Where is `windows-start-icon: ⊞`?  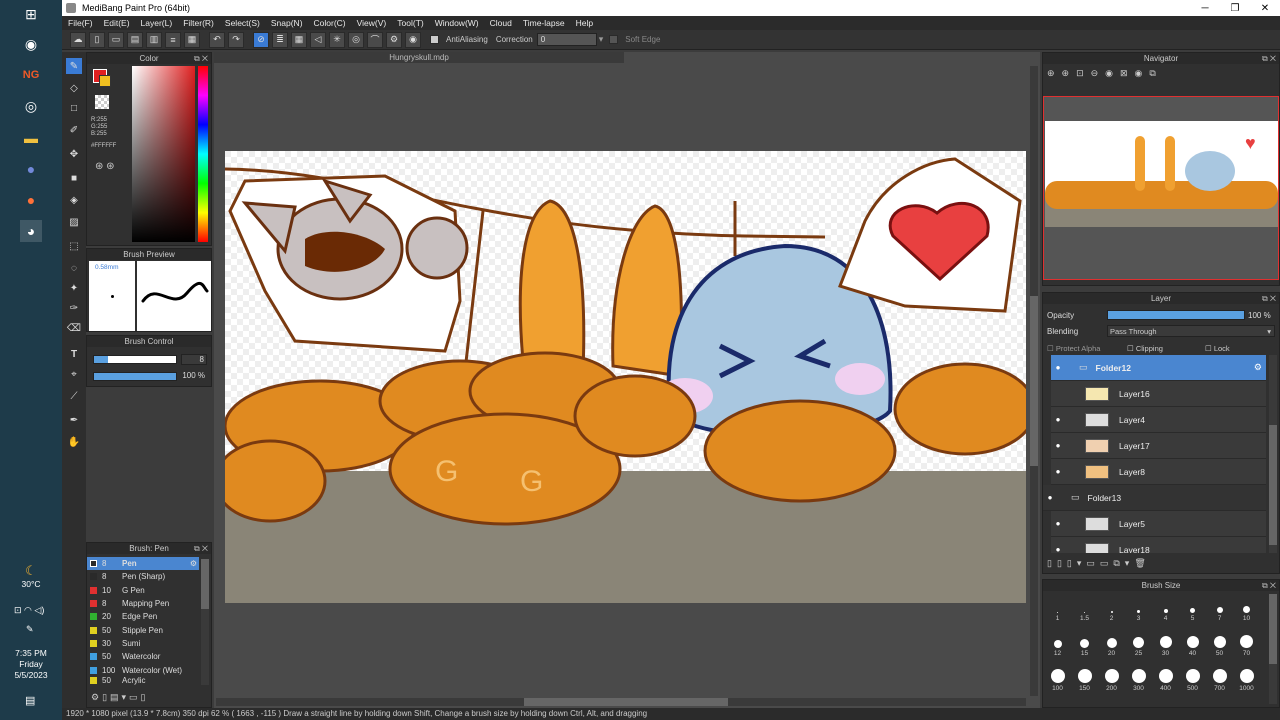
windows-start-icon: ⊞ is located at coordinates (31, 14).